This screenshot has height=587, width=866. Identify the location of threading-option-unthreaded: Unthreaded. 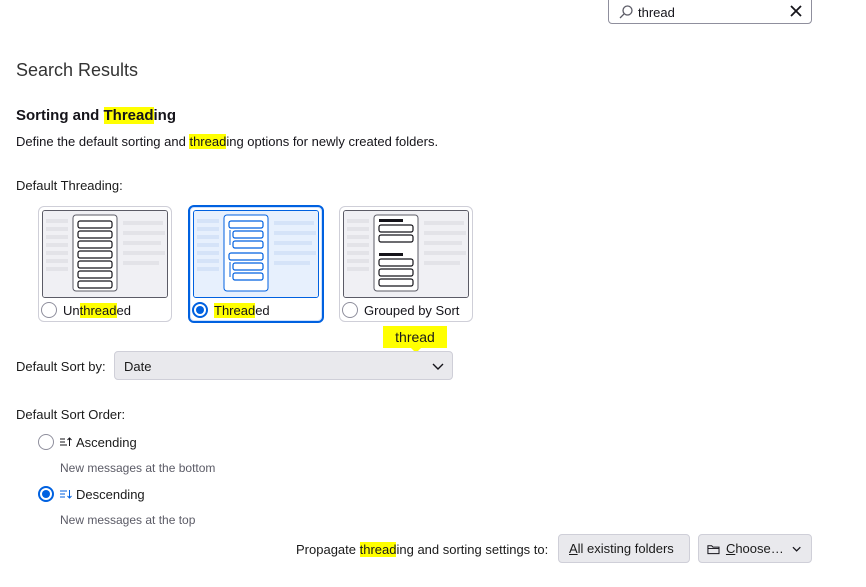
(105, 264).